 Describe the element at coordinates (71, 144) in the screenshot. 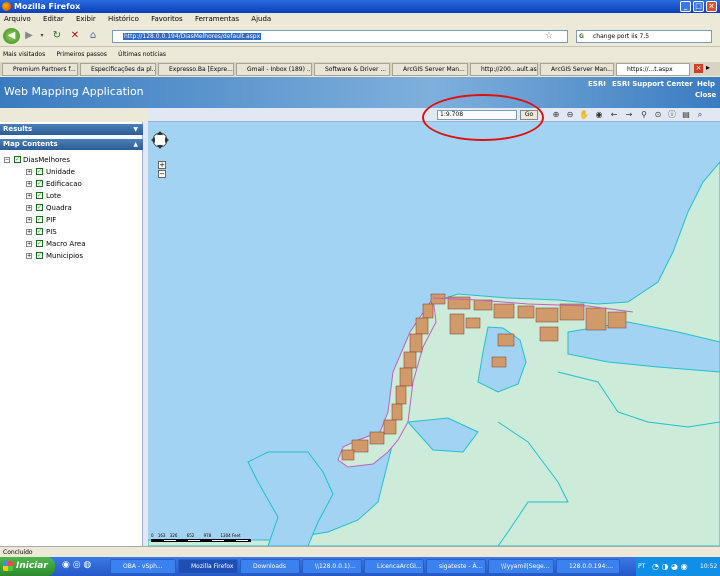

I see `map-contents-panel-header: Map Contents ▲` at that location.